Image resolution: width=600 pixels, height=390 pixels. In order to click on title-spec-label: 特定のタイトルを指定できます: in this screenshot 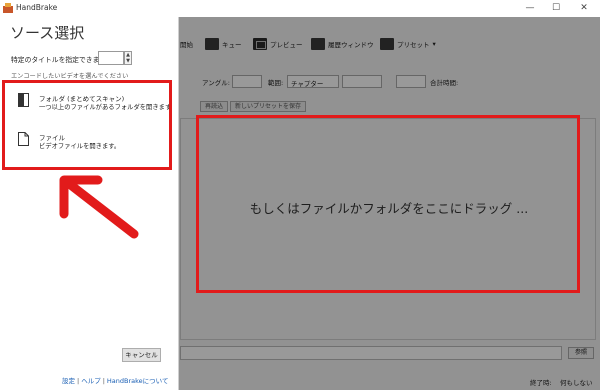, I will do `click(60, 60)`.